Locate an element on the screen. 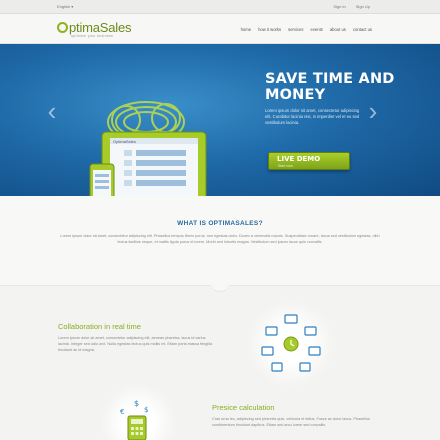 This screenshot has width=440, height=440. feature-title-collaboration: Collaboration in real time is located at coordinates (99, 326).